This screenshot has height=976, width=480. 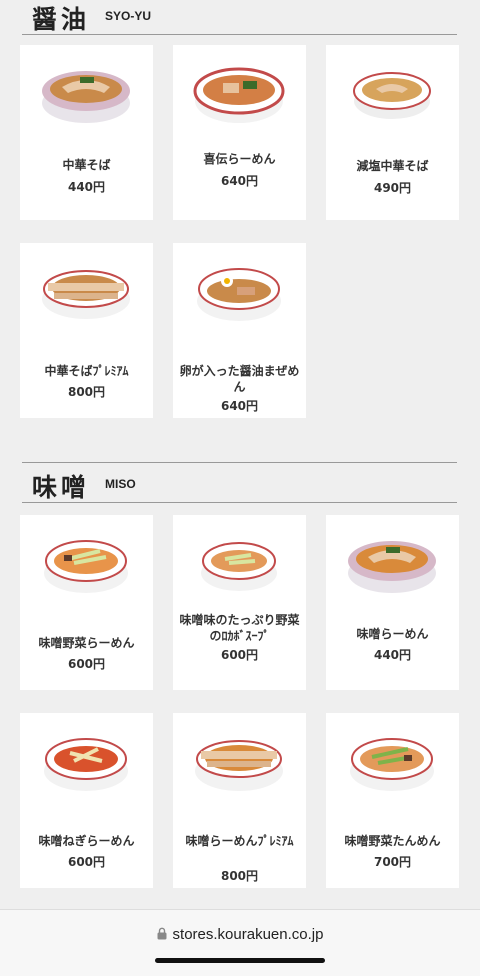 What do you see at coordinates (392, 166) in the screenshot?
I see `menu-item-name: 減塩中華そば` at bounding box center [392, 166].